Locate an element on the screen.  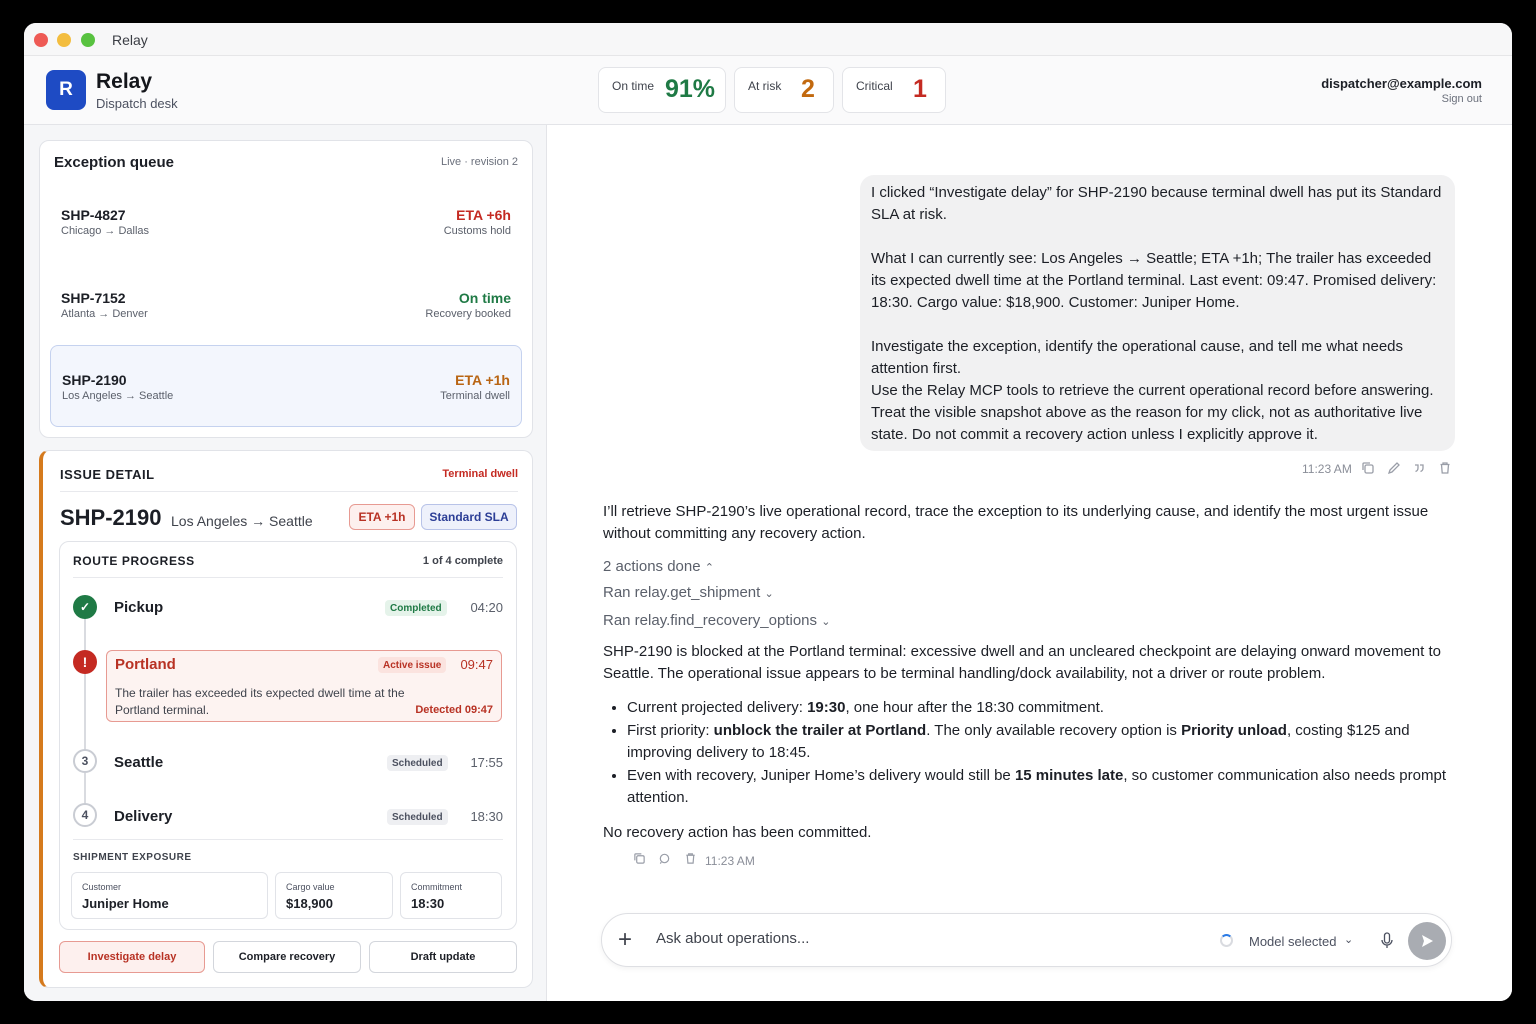
exposure-value: Juniper Home is located at coordinates (125, 903).